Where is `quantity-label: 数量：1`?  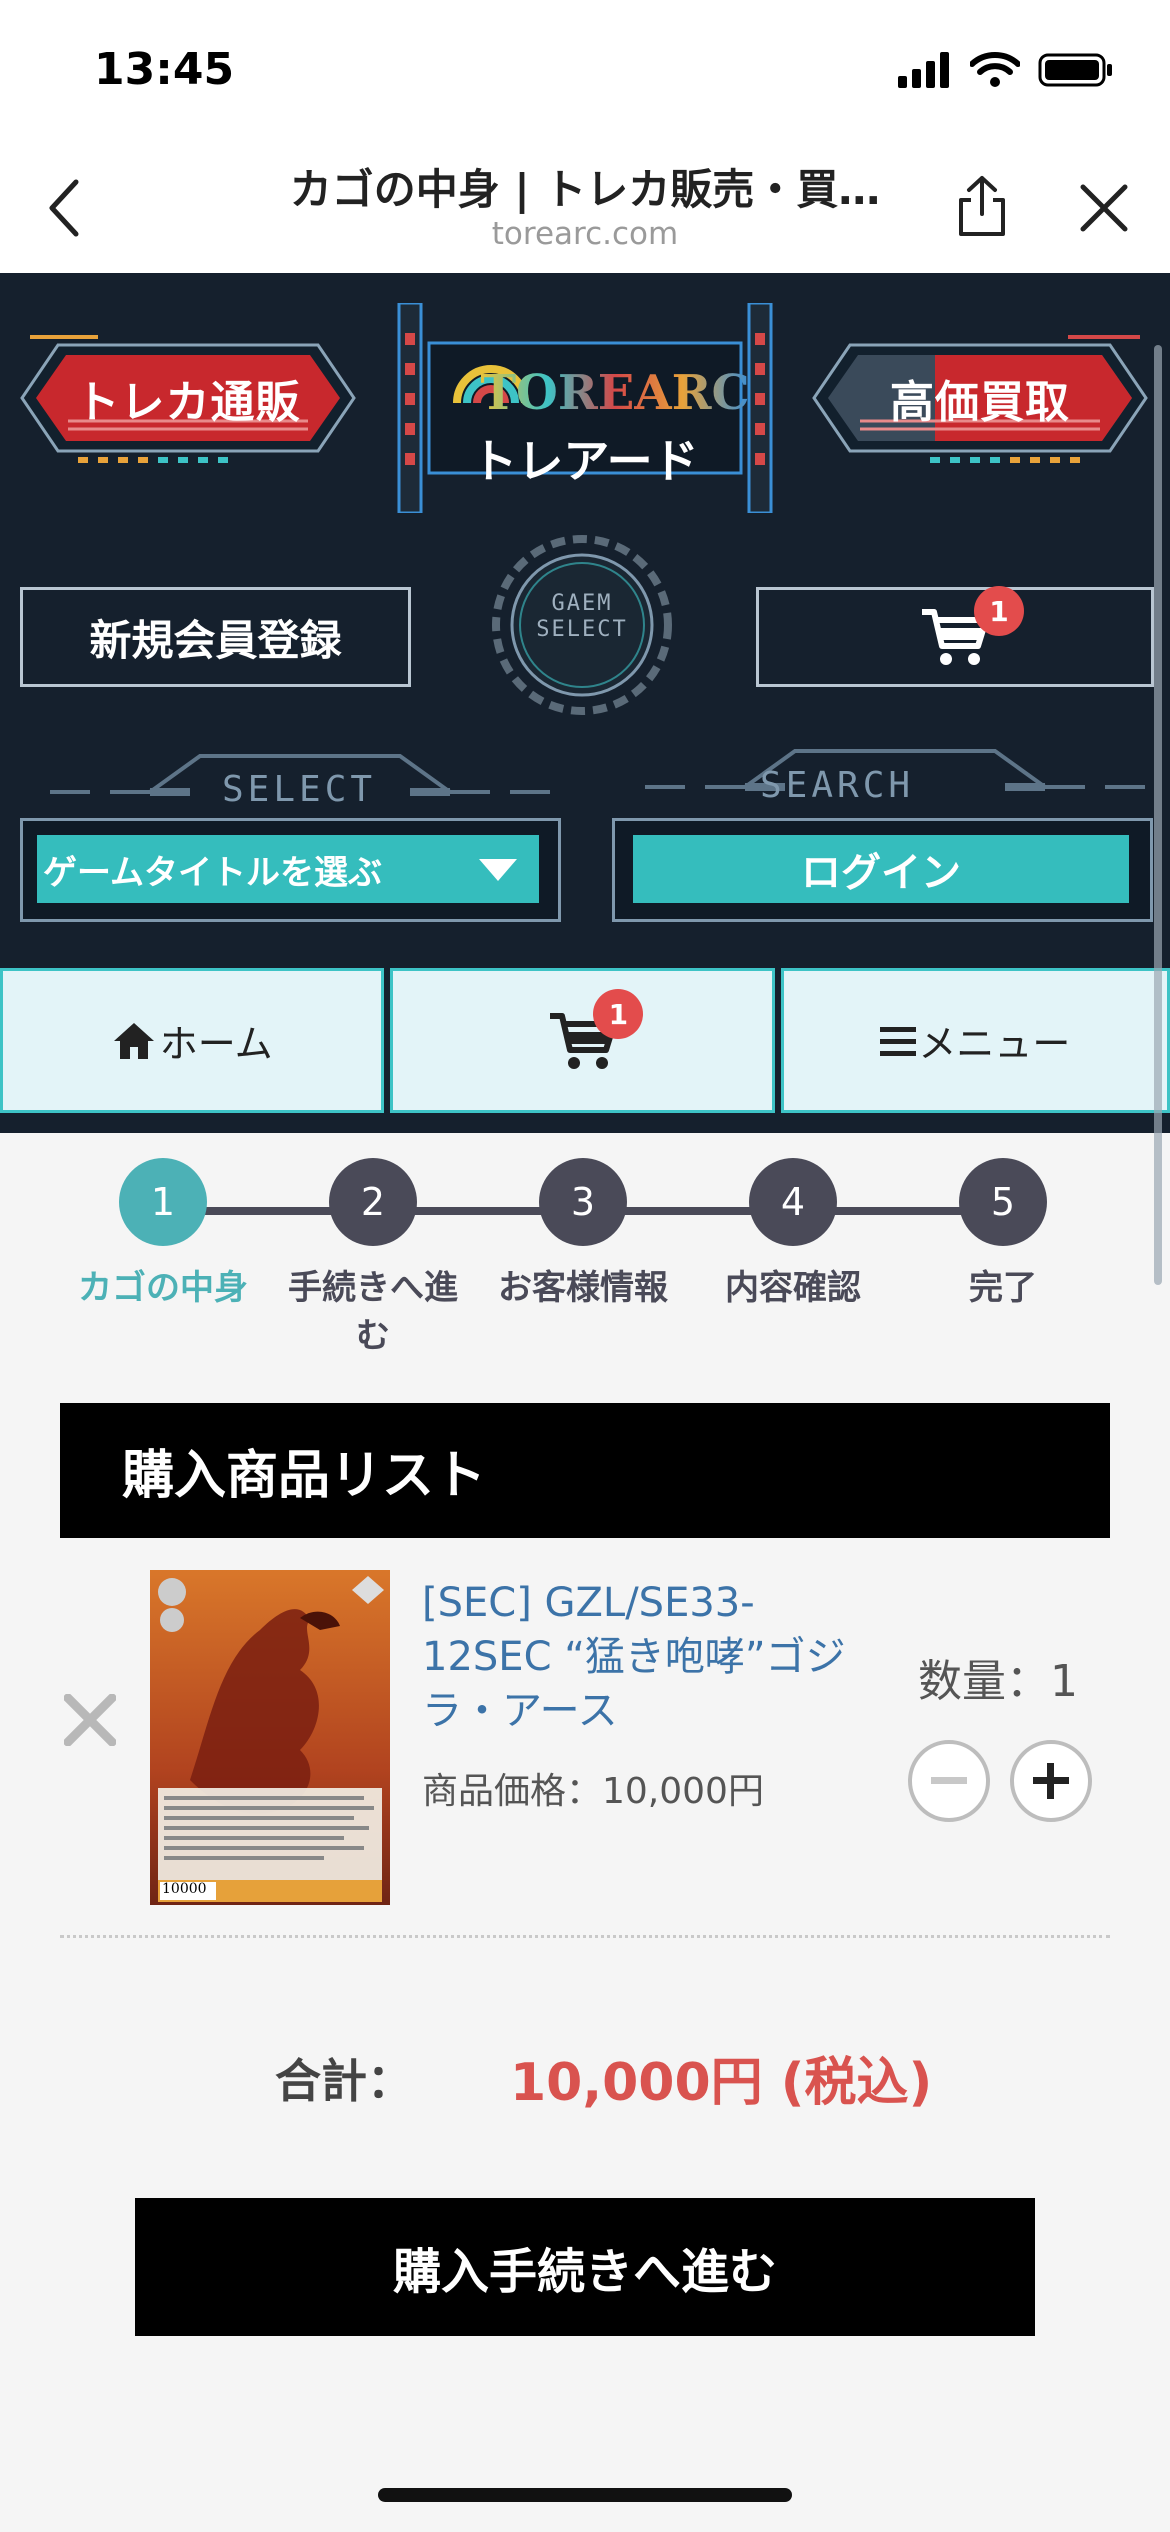
quantity-label: 数量：1 is located at coordinates (998, 1681).